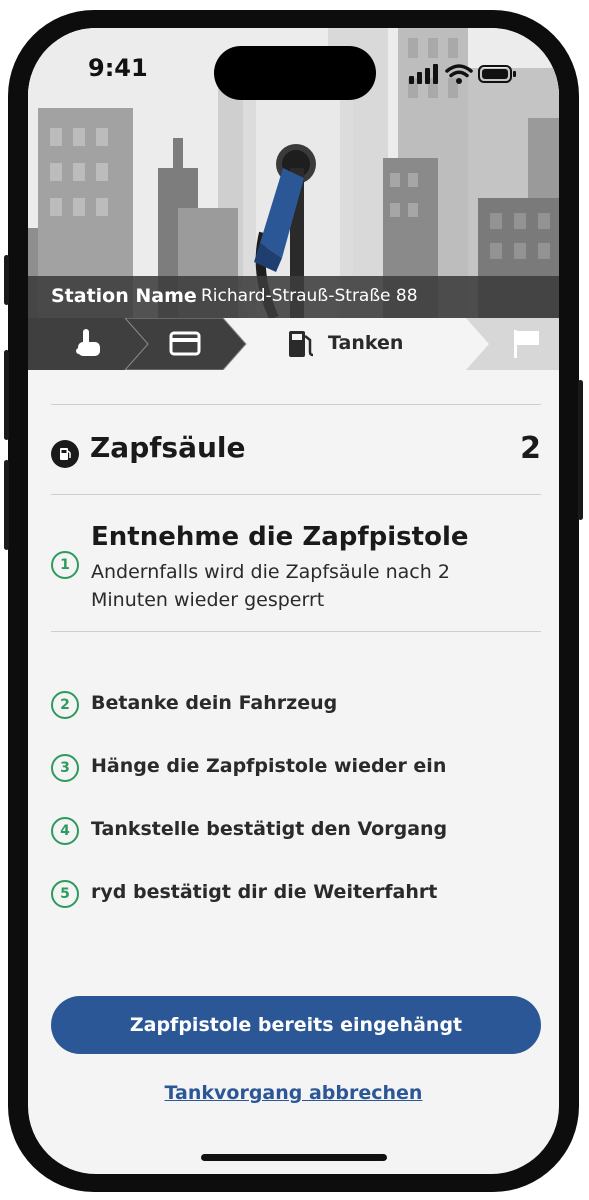 The image size is (589, 1200). Describe the element at coordinates (65, 894) in the screenshot. I see `step-number-badge: 5` at that location.